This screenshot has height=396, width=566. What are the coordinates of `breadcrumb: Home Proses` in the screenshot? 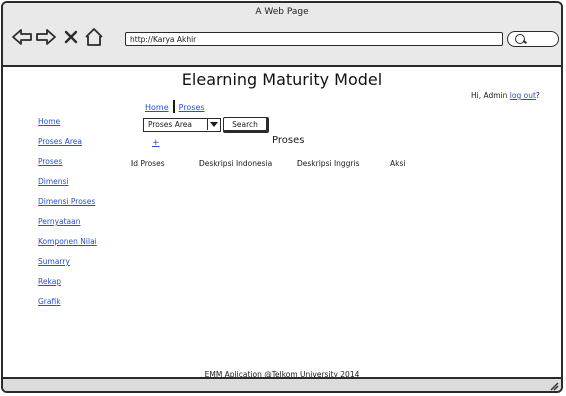 It's located at (175, 106).